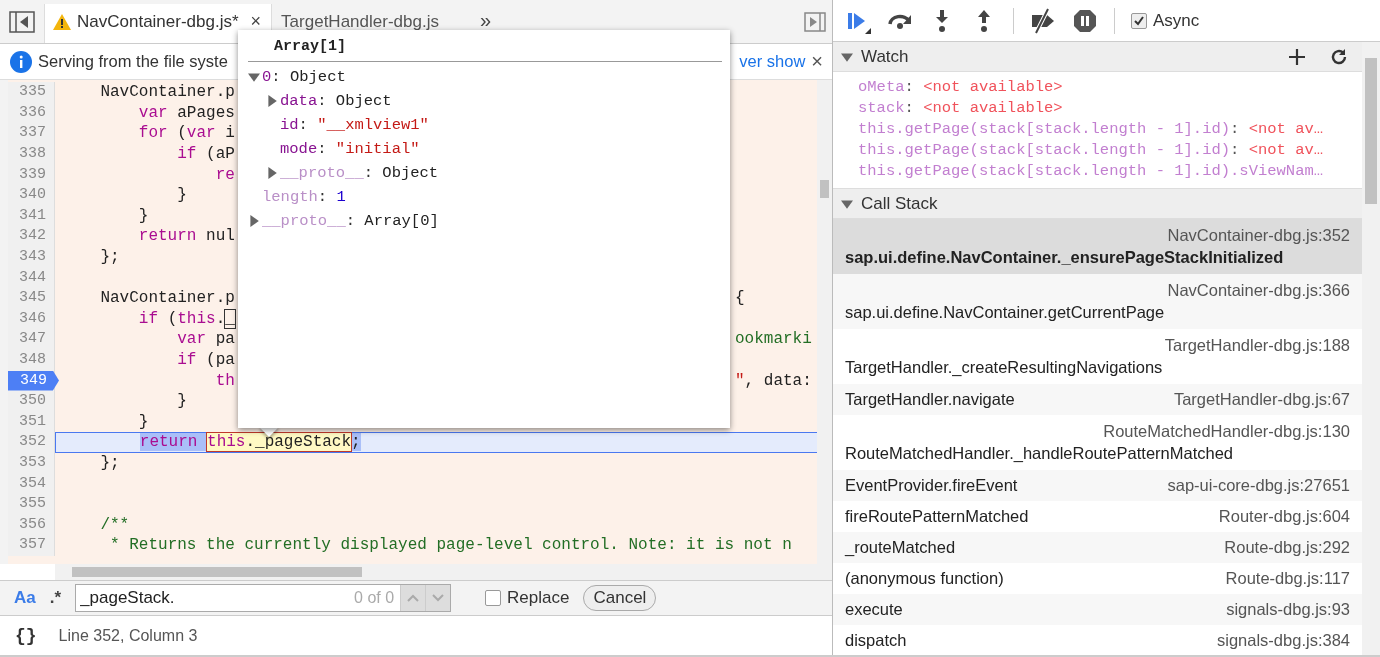  I want to click on popup-title: Array[1], so click(310, 47).